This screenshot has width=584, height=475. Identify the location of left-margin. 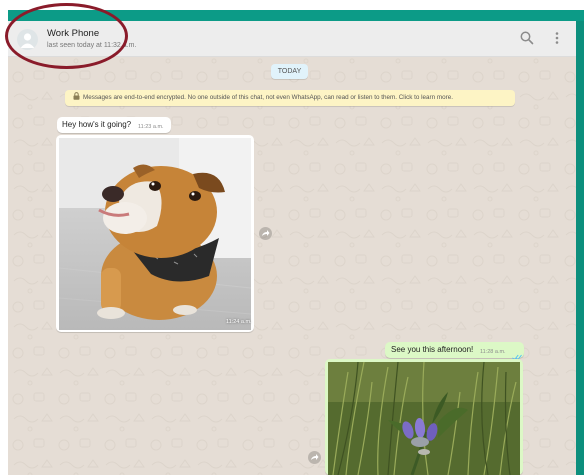
(4, 237).